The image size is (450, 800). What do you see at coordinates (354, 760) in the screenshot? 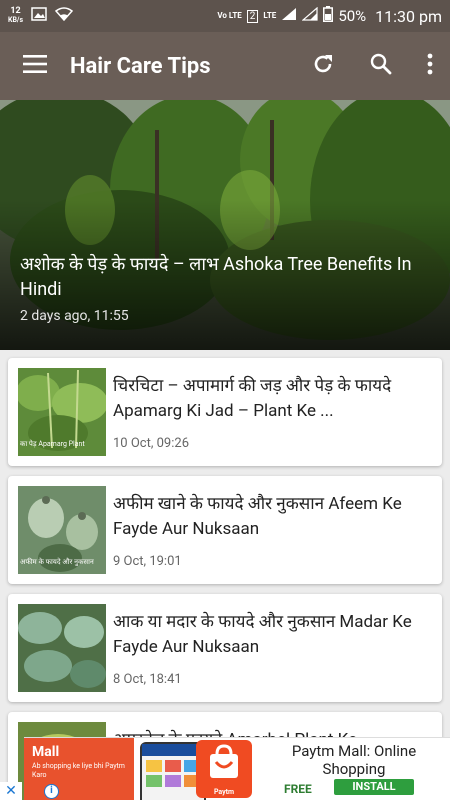
I see `ad-headline: Paytm Mall: Online Shopping` at bounding box center [354, 760].